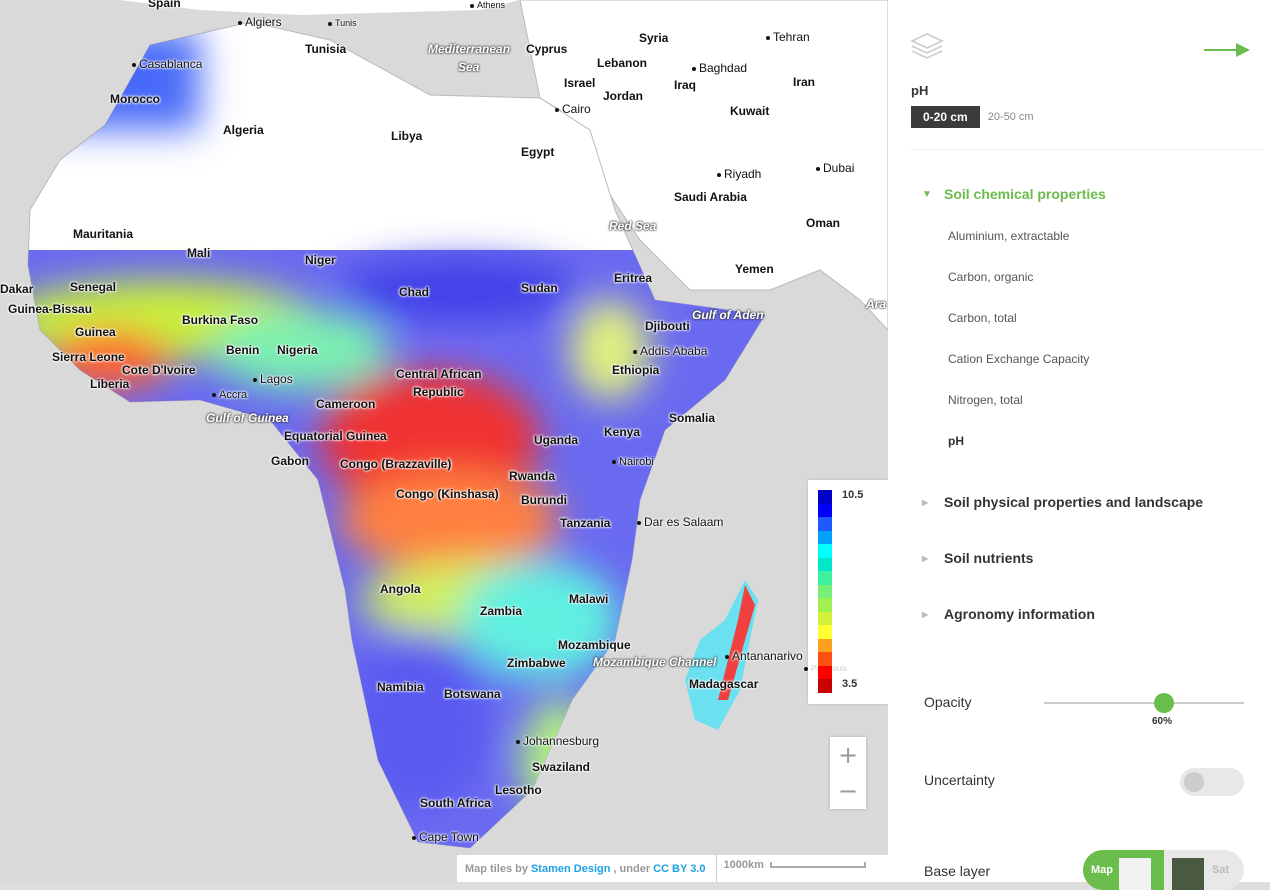 The image size is (1270, 890). What do you see at coordinates (622, 63) in the screenshot?
I see `country-label: Lebanon` at bounding box center [622, 63].